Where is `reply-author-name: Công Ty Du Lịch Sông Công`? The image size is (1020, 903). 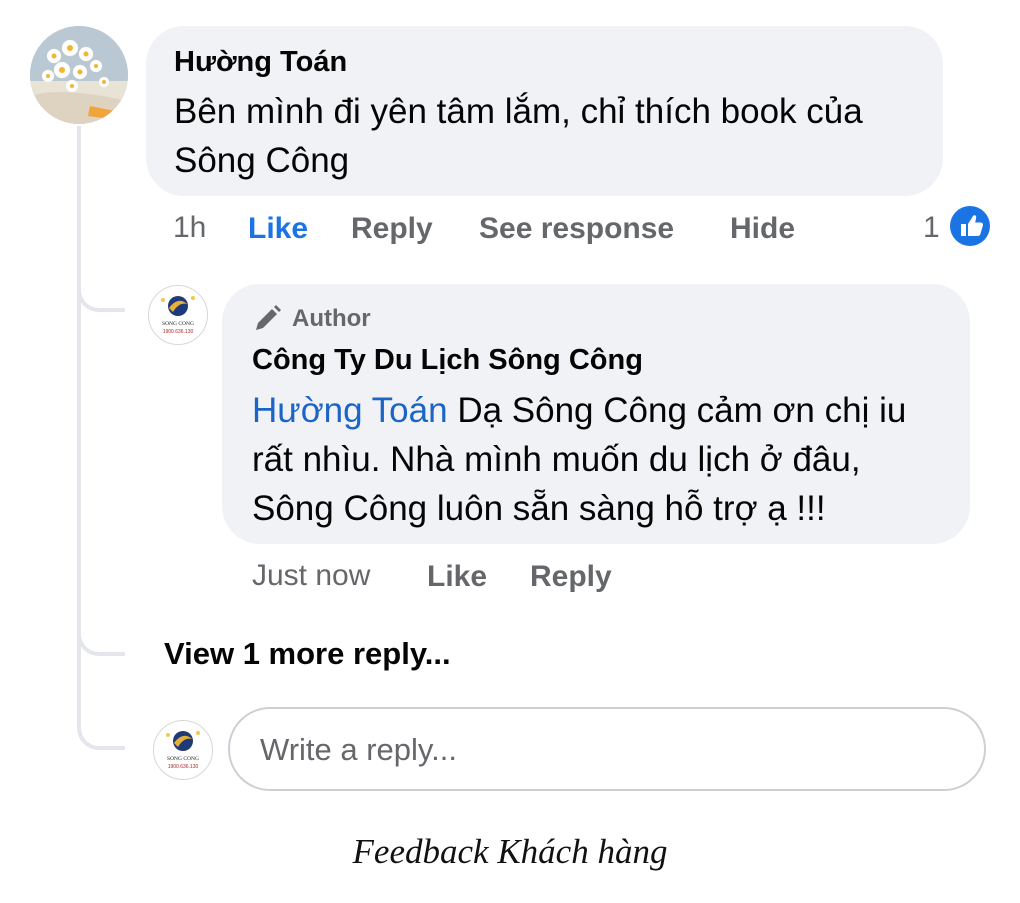 reply-author-name: Công Ty Du Lịch Sông Công is located at coordinates (447, 360).